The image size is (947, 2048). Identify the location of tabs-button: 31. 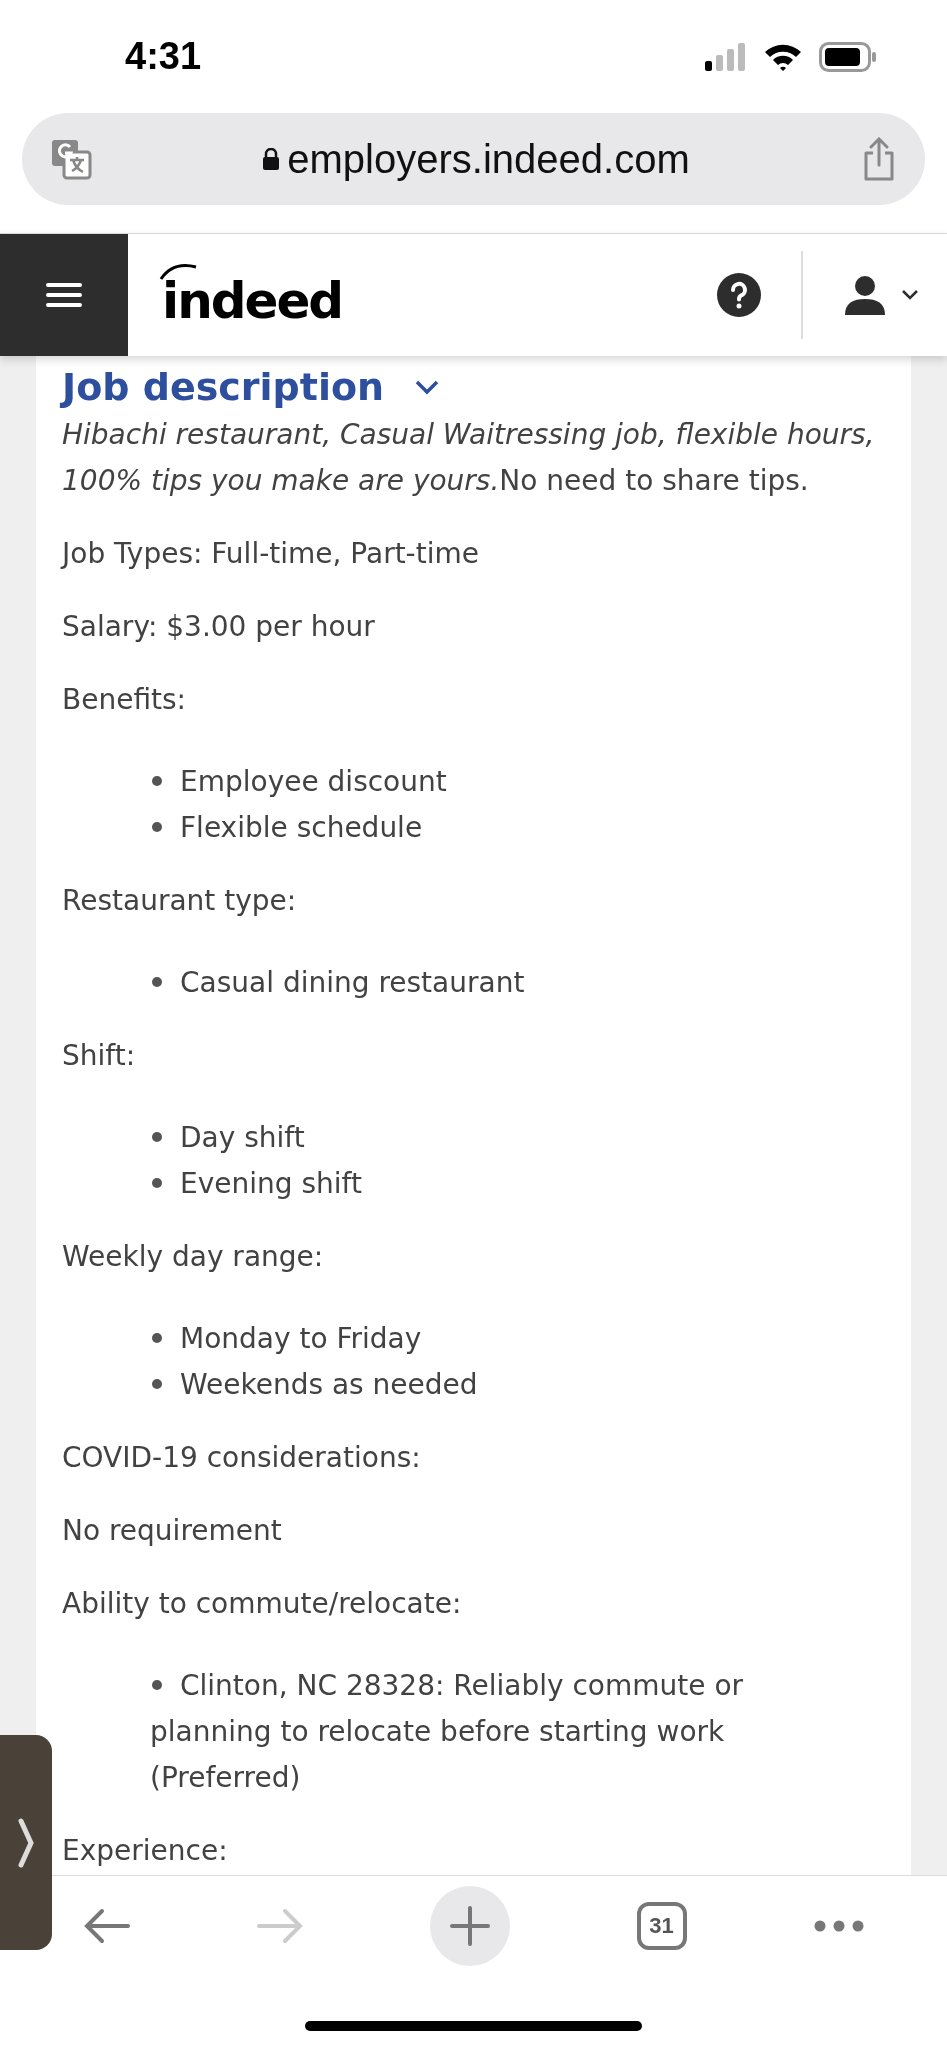
(661, 1926).